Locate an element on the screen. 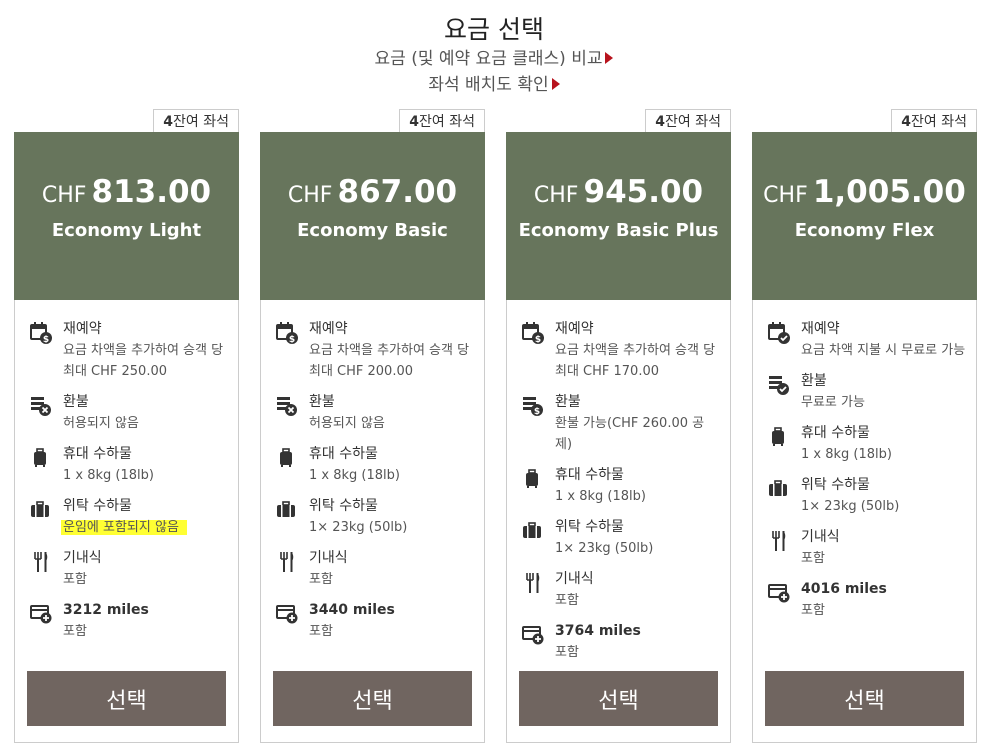 The height and width of the screenshot is (755, 988). seatmap-link: 좌석 배치도 확인 is located at coordinates (494, 82).